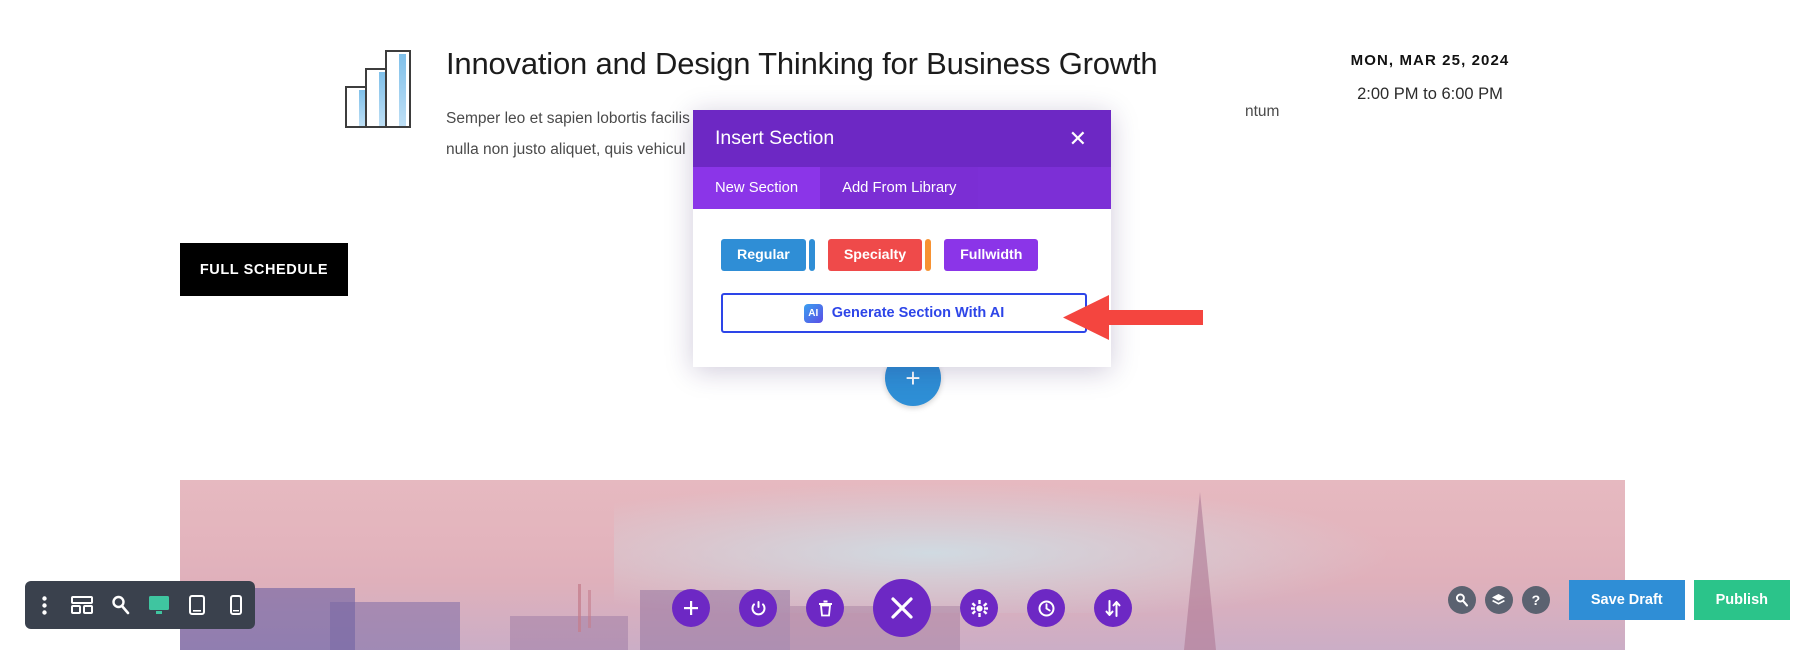 The image size is (1800, 650). I want to click on trash-icon, so click(825, 608).